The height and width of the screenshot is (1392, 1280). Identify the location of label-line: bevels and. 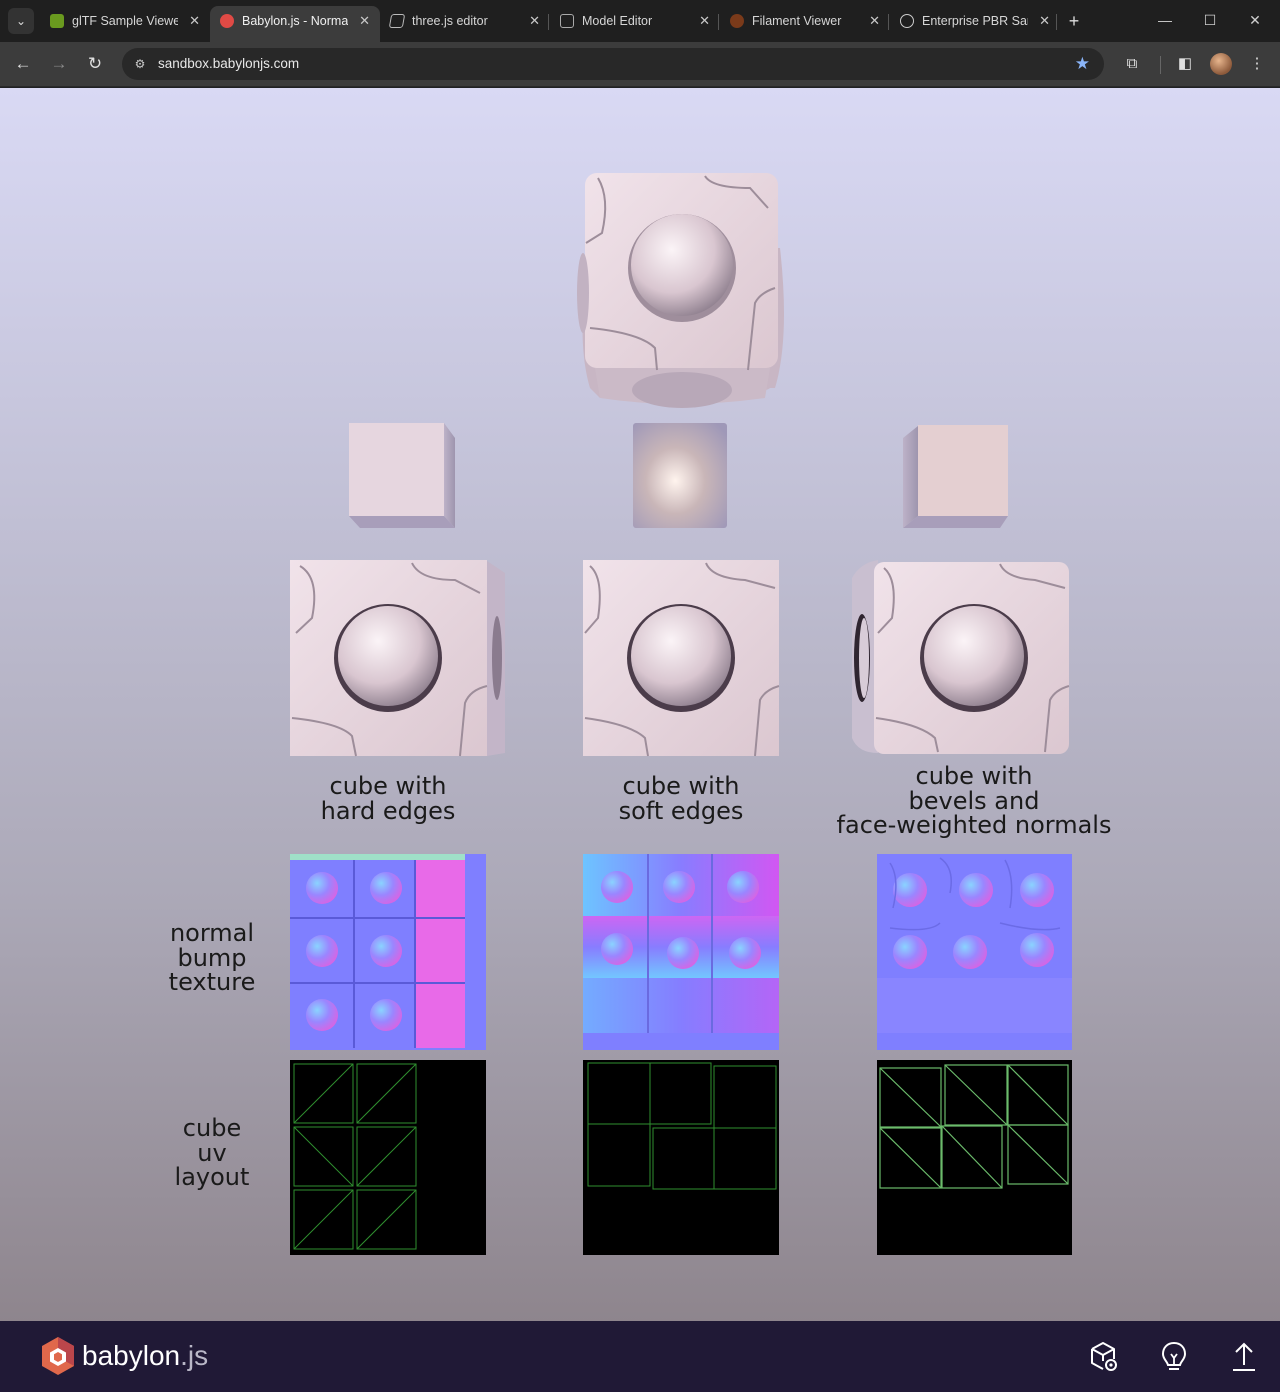
(974, 800).